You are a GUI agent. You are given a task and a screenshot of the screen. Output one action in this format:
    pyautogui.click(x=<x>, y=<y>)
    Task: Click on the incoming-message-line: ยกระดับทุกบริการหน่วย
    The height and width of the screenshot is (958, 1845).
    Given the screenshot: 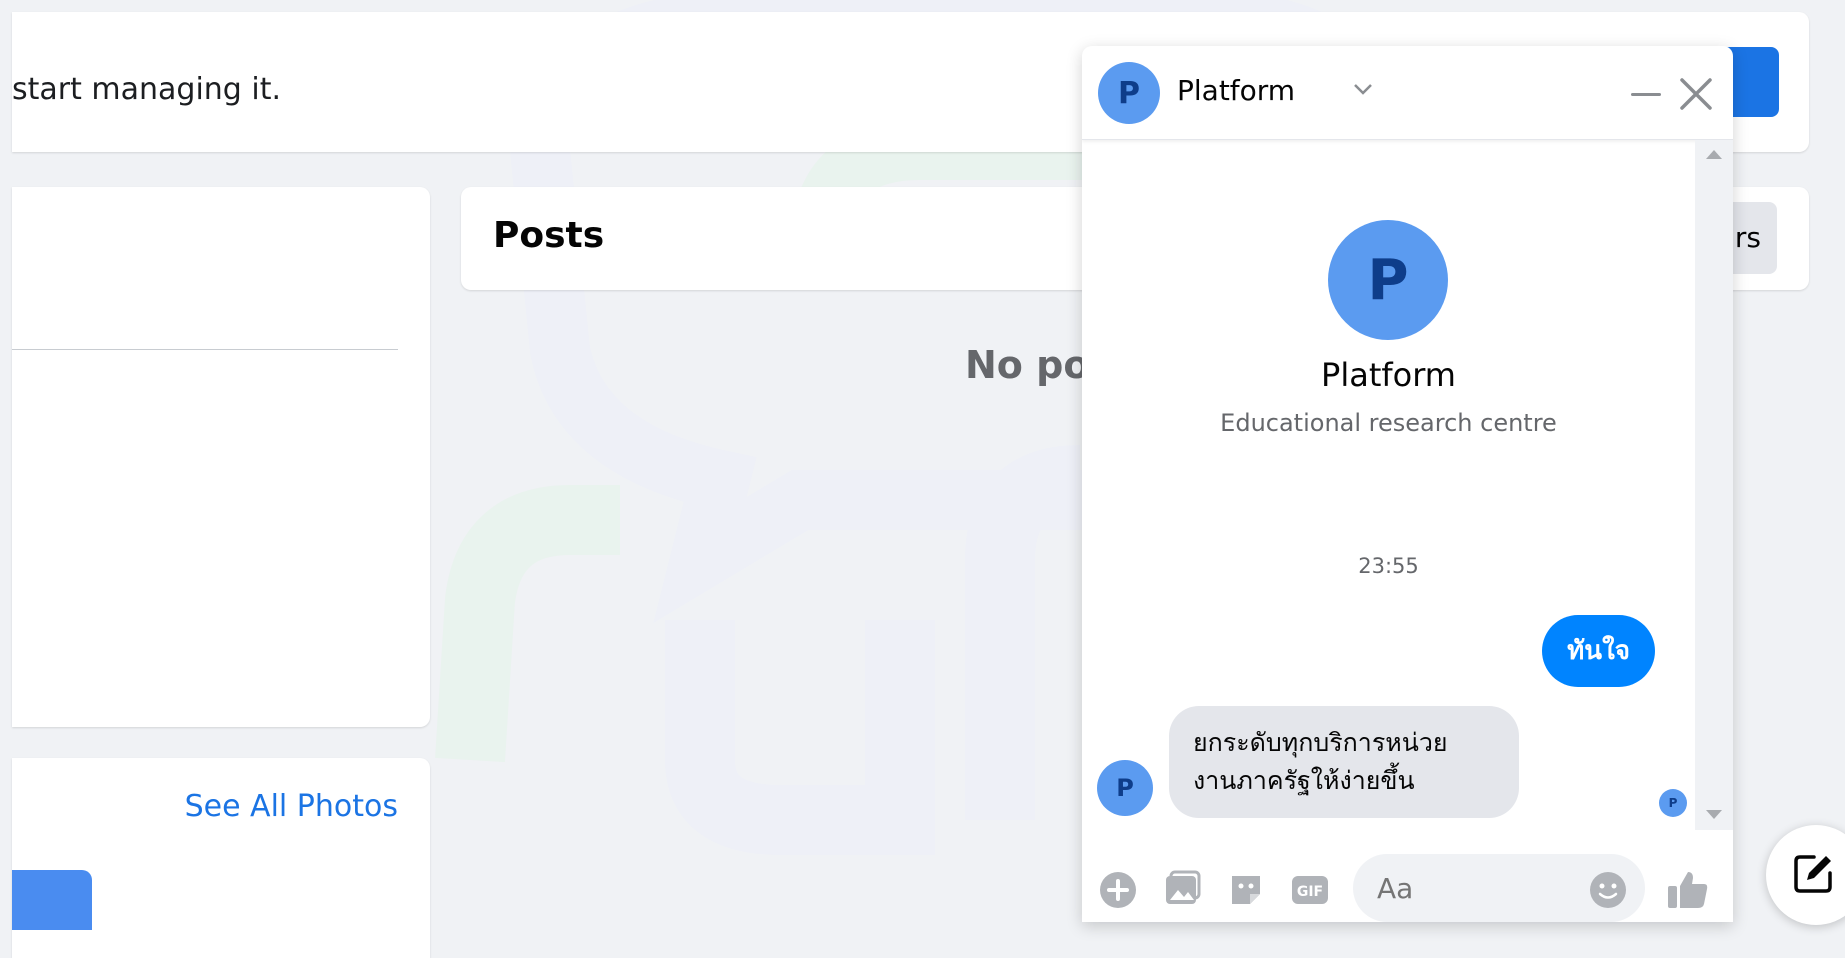 What is the action you would take?
    pyautogui.click(x=1320, y=742)
    